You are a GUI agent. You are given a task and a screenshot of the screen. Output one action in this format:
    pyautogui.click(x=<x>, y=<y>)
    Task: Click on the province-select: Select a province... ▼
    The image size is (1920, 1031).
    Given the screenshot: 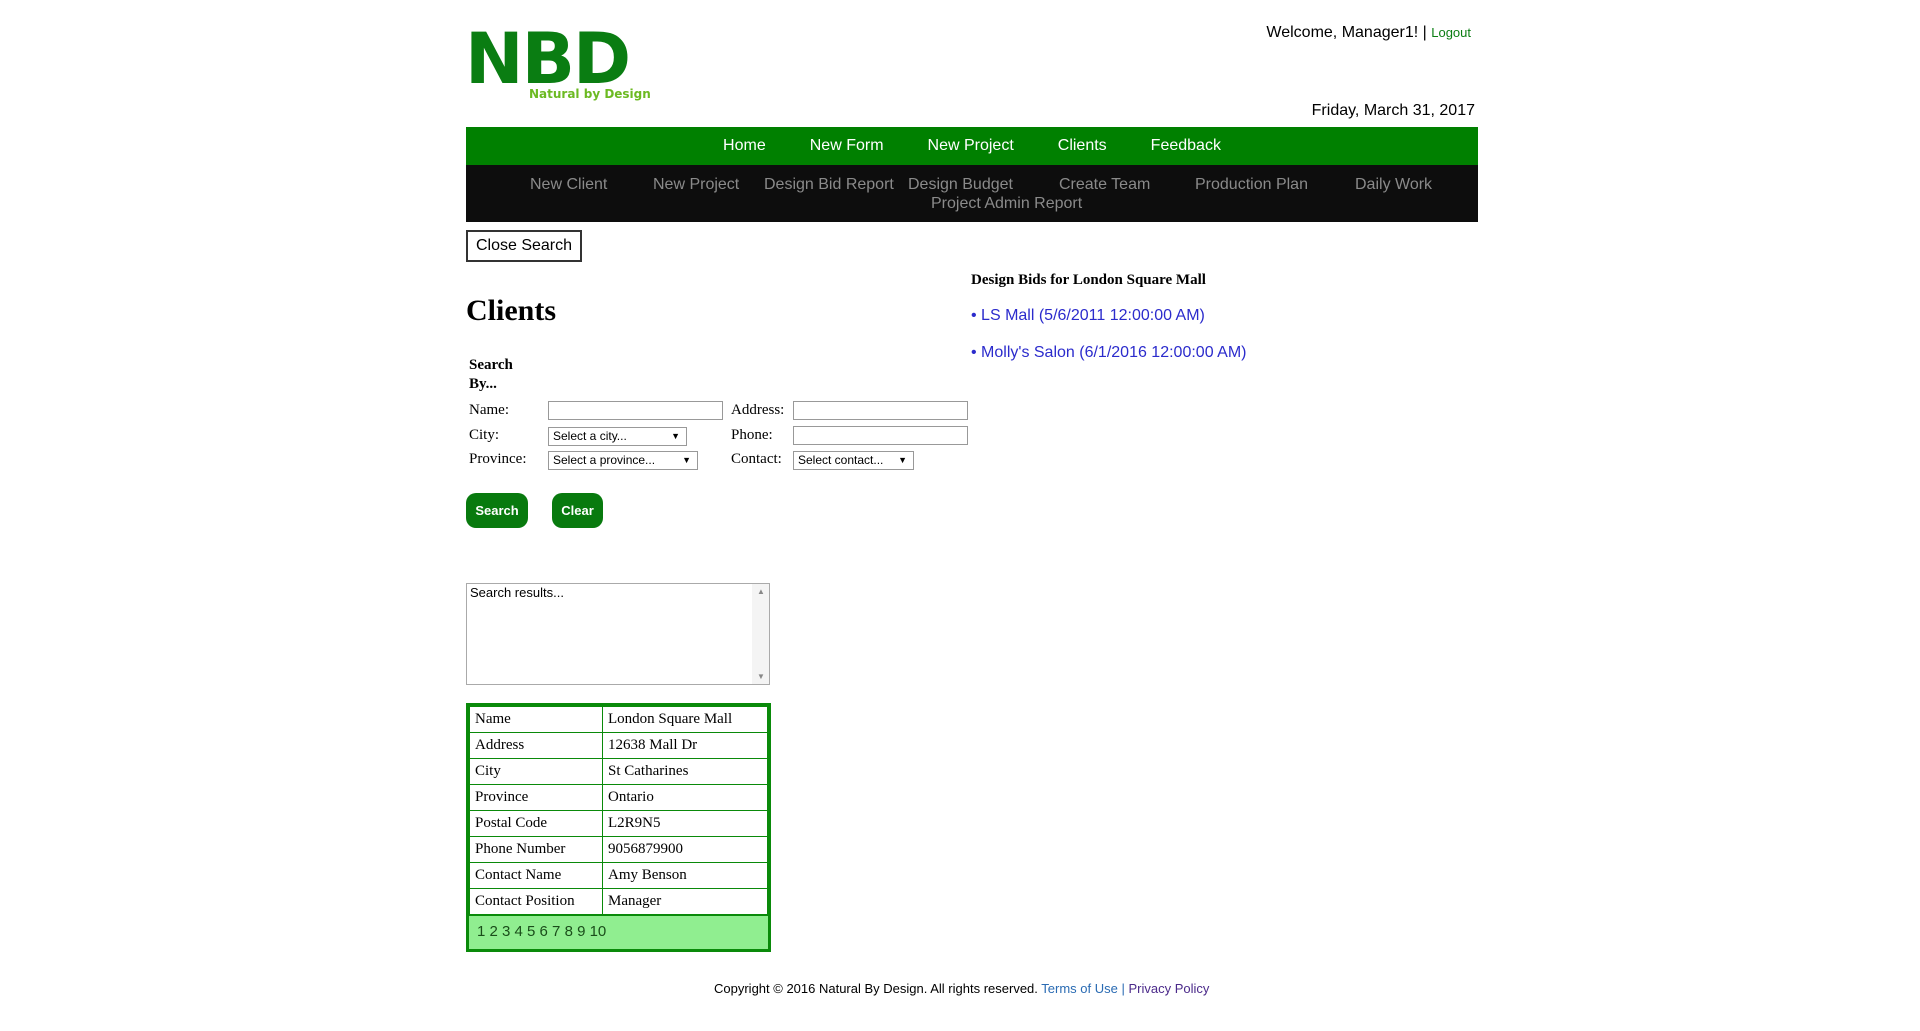 What is the action you would take?
    pyautogui.click(x=623, y=460)
    